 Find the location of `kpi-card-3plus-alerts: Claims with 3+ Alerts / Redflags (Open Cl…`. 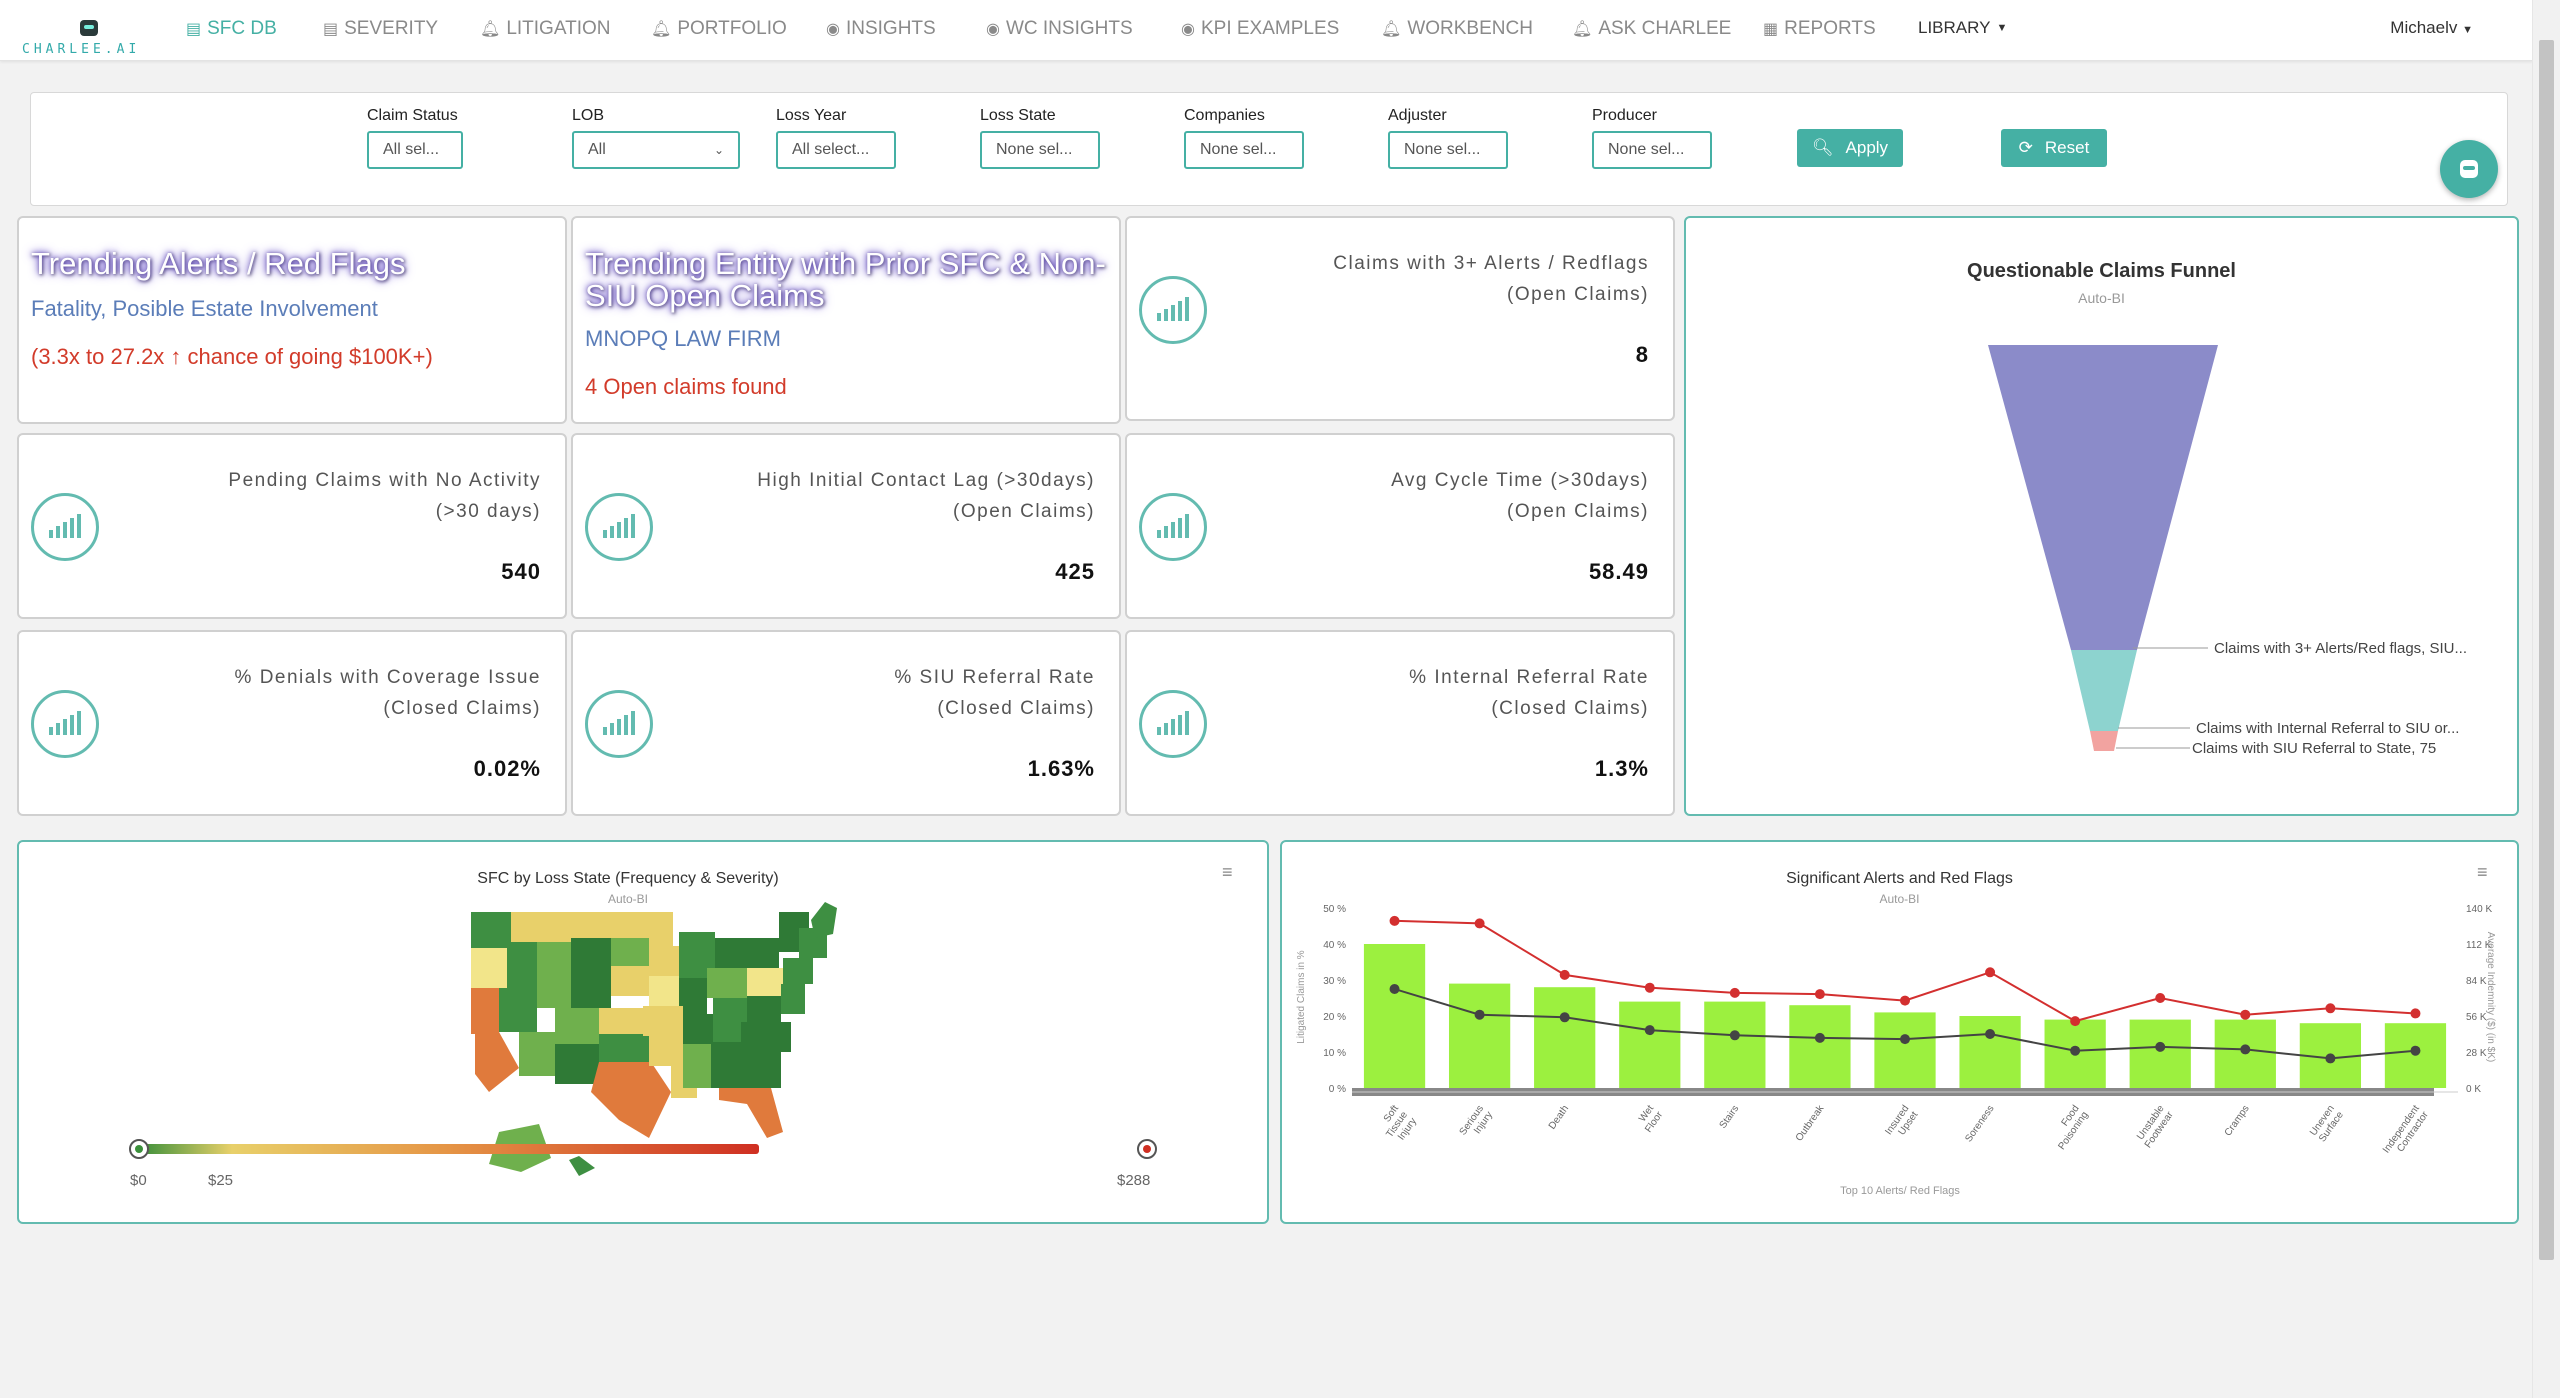

kpi-card-3plus-alerts: Claims with 3+ Alerts / Redflags (Open Cl… is located at coordinates (1400, 318).